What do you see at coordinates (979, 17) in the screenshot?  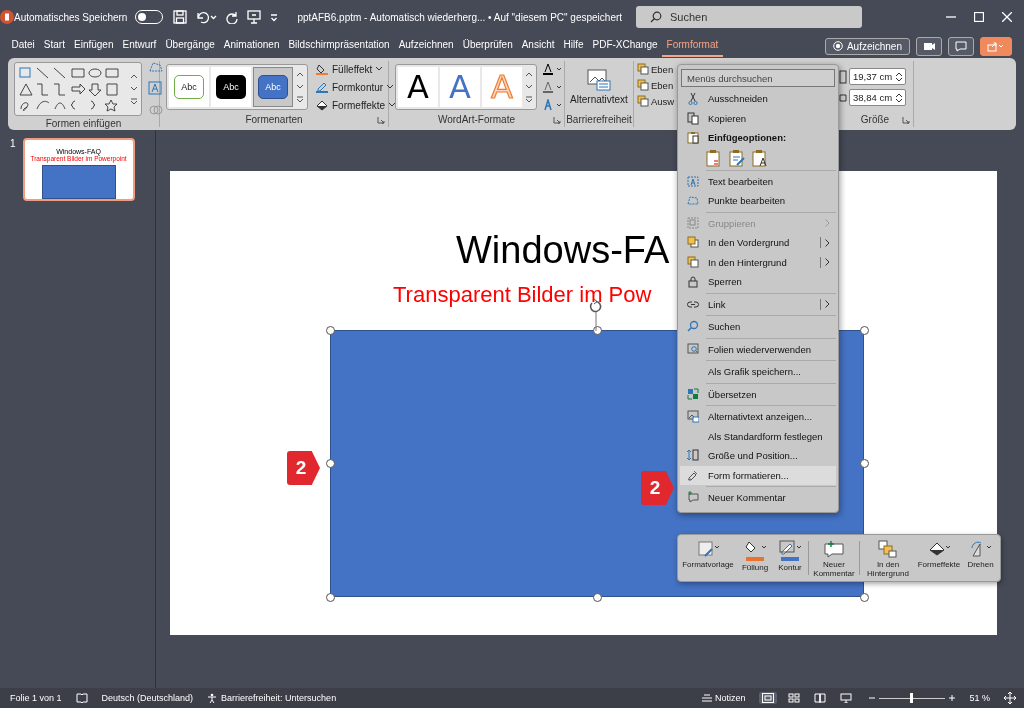 I see `maximize-icon` at bounding box center [979, 17].